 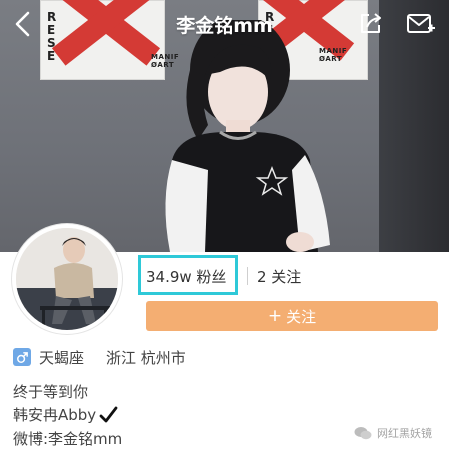 What do you see at coordinates (186, 276) in the screenshot?
I see `fans-count: 34.9w 粉丝` at bounding box center [186, 276].